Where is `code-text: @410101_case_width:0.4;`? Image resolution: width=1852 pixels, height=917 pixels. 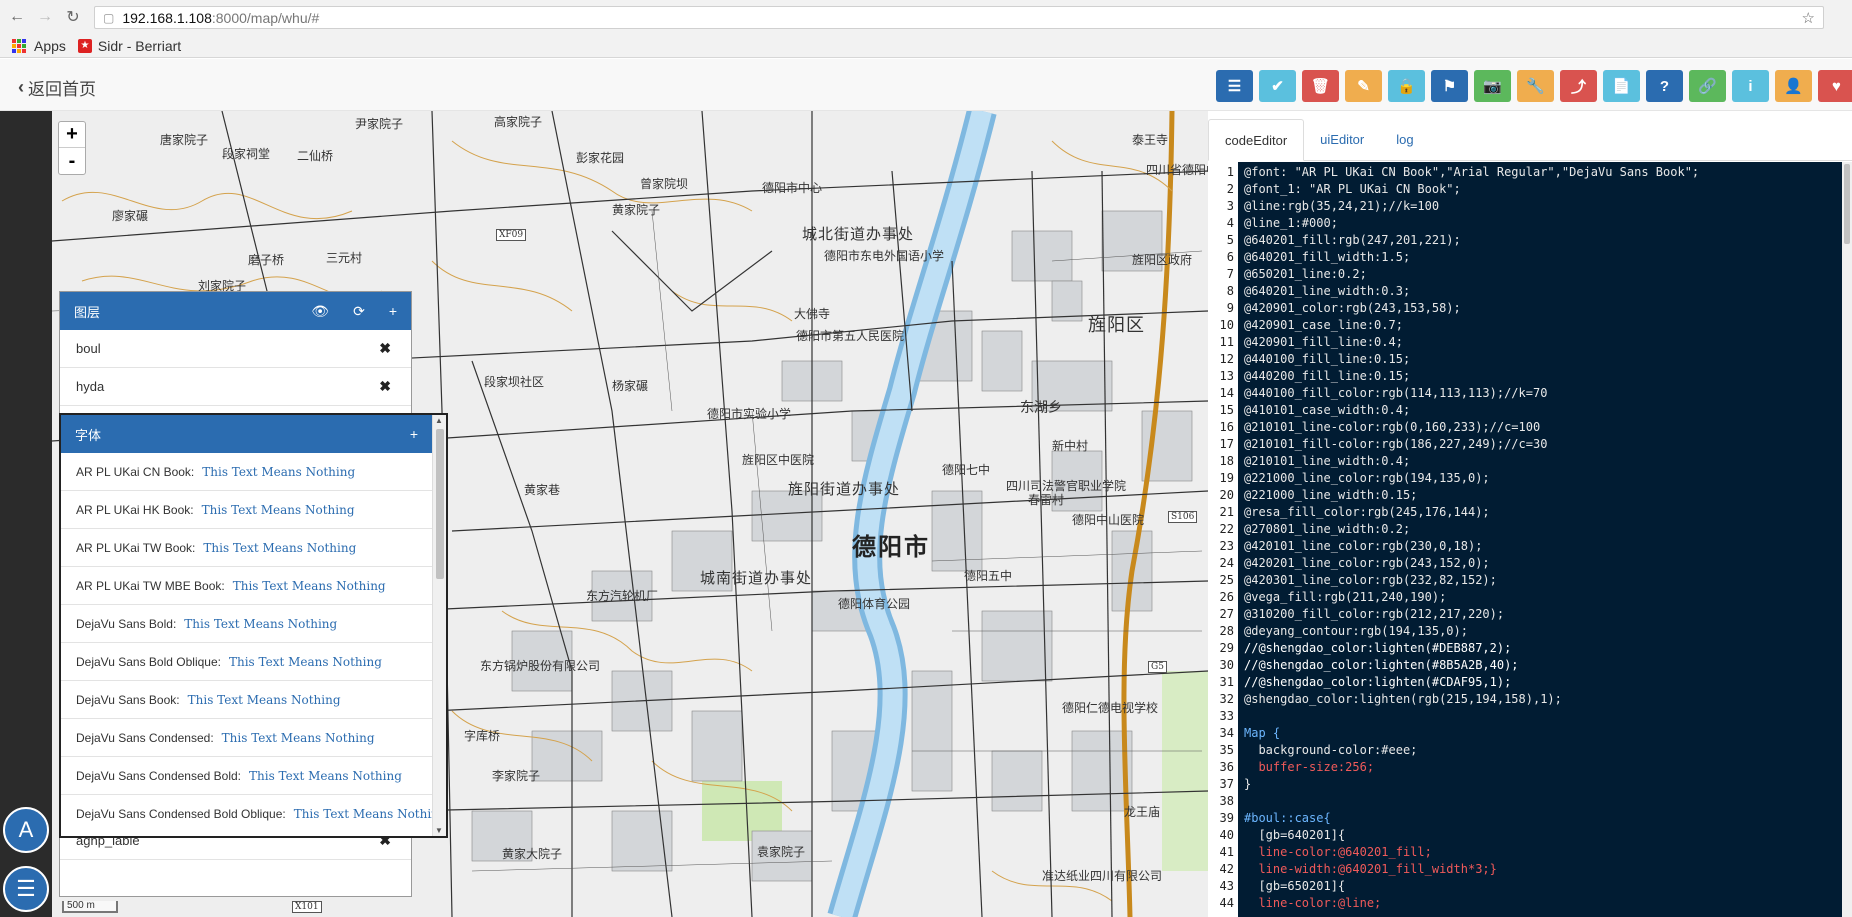 code-text: @410101_case_width:0.4; is located at coordinates (1327, 410).